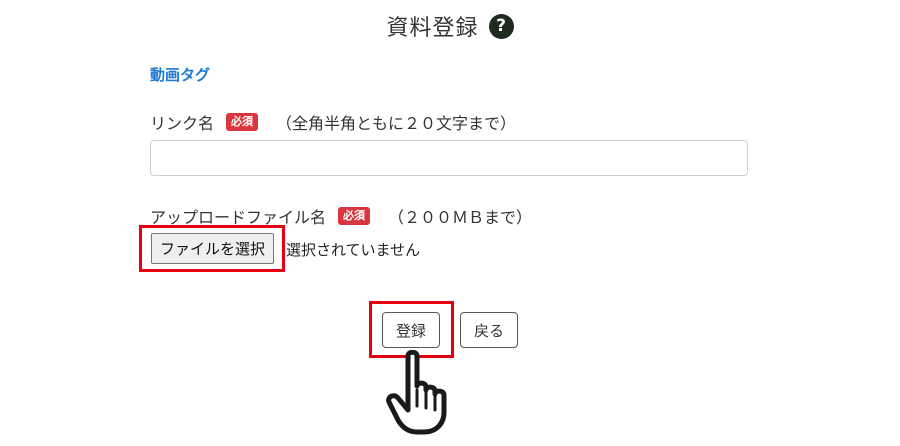  I want to click on link-name-label-row: リンク名 必須 （全角半角ともに２０文字まで）, so click(333, 122).